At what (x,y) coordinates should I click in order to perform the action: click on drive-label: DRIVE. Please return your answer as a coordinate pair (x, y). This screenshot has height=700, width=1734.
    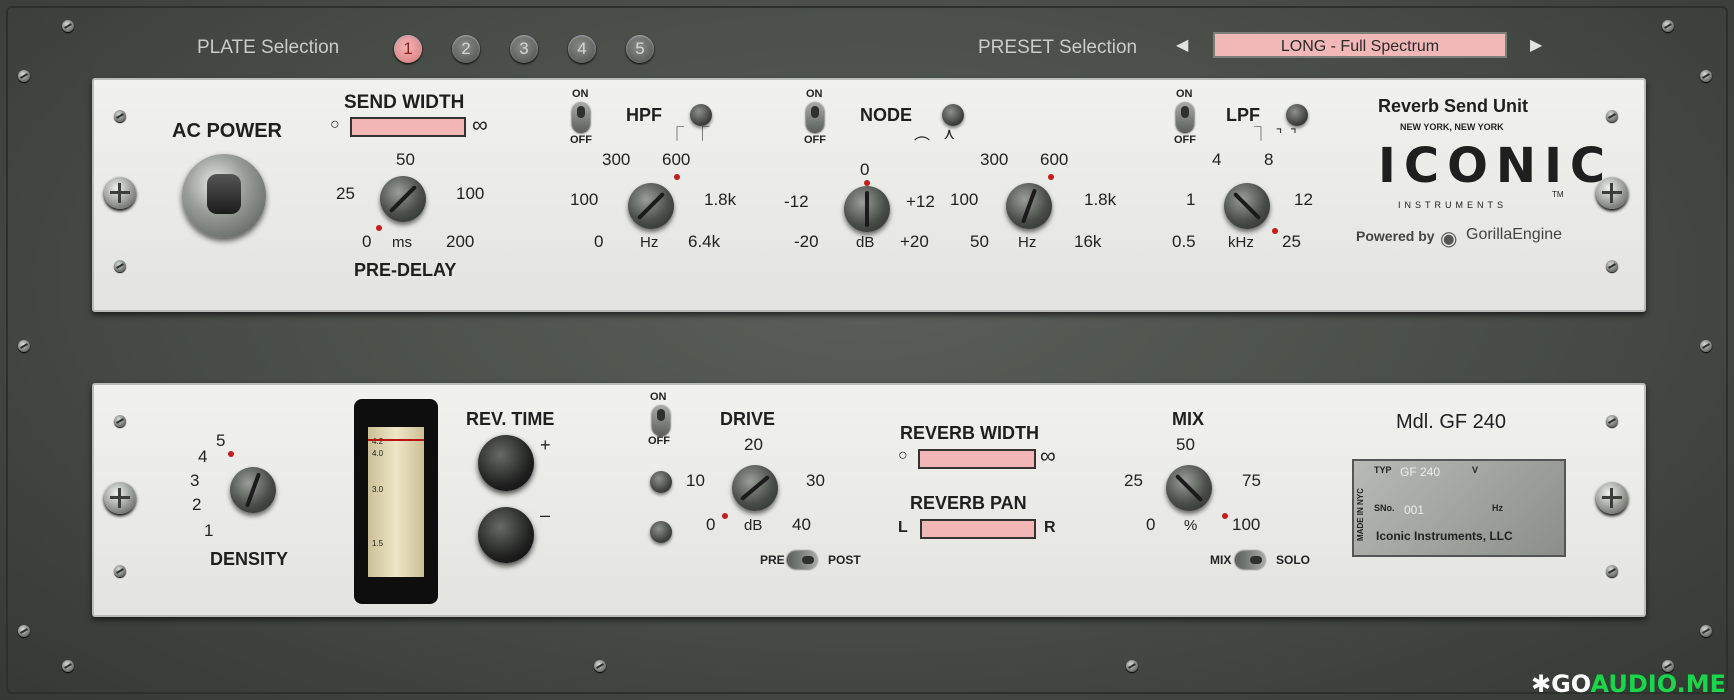
    Looking at the image, I should click on (748, 419).